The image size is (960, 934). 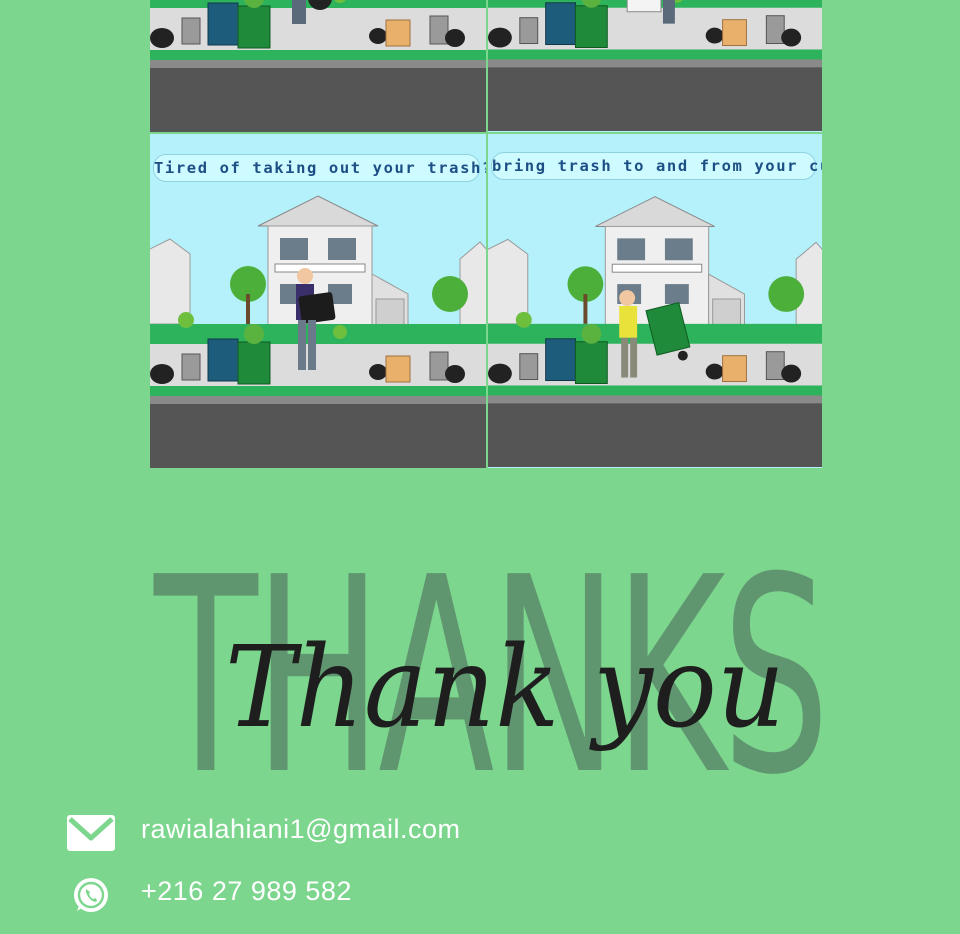 I want to click on panel-caption: Tired of taking out your trash?, so click(x=319, y=168).